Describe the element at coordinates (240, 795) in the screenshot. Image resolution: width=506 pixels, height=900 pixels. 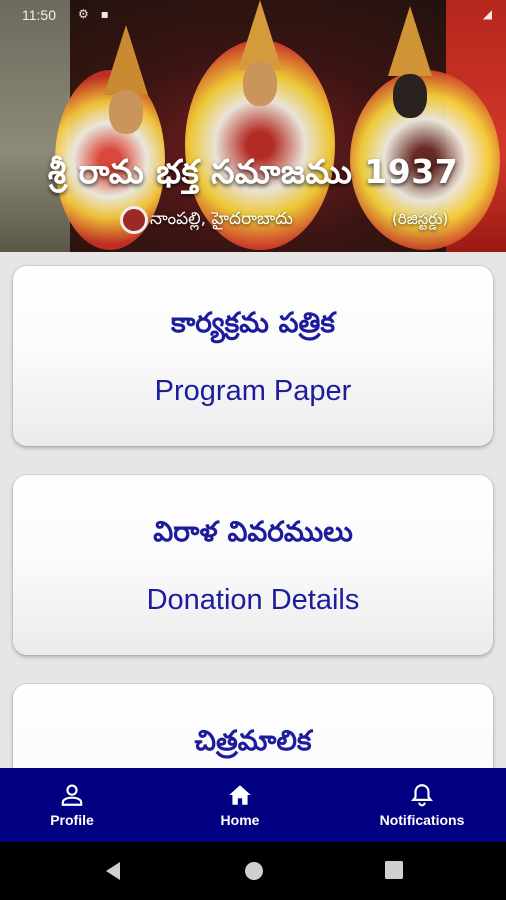
I see `home-icon` at that location.